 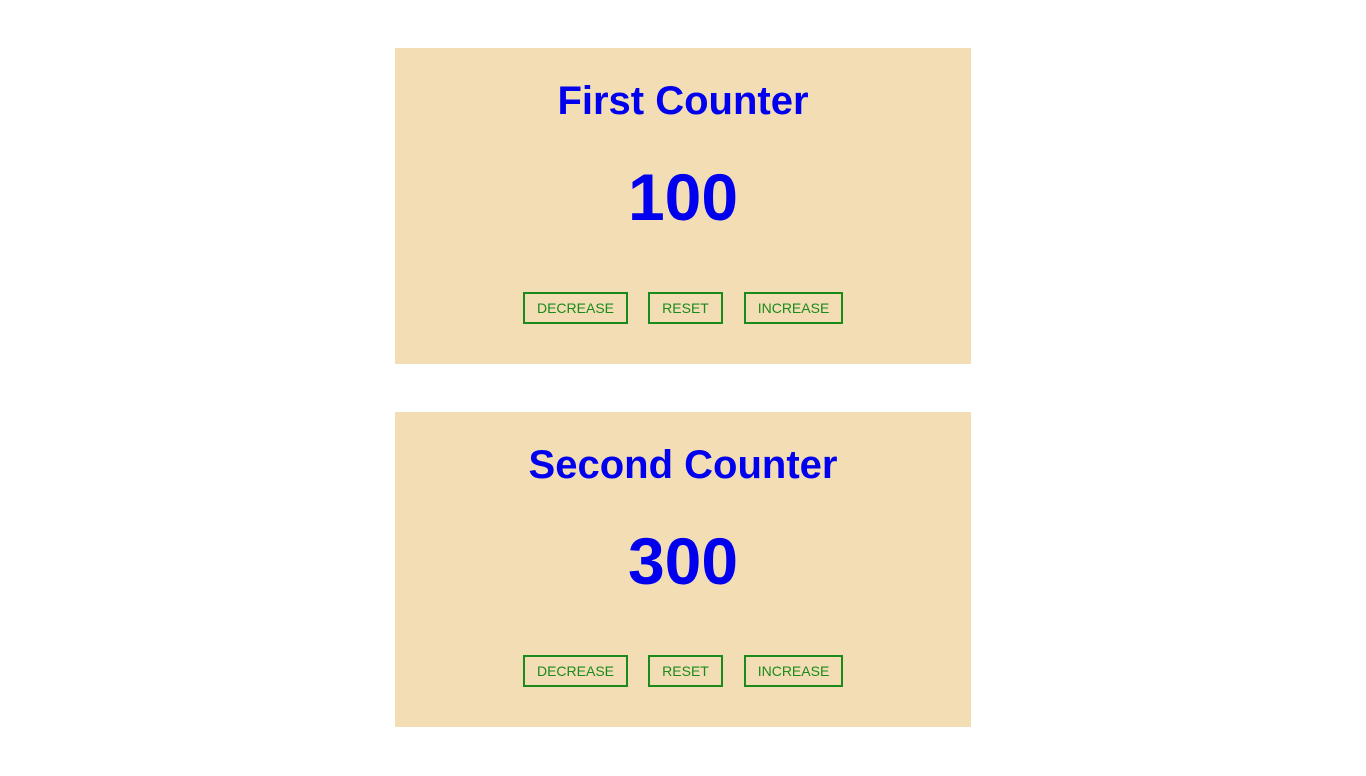 I want to click on counter-value: 100, so click(x=683, y=197).